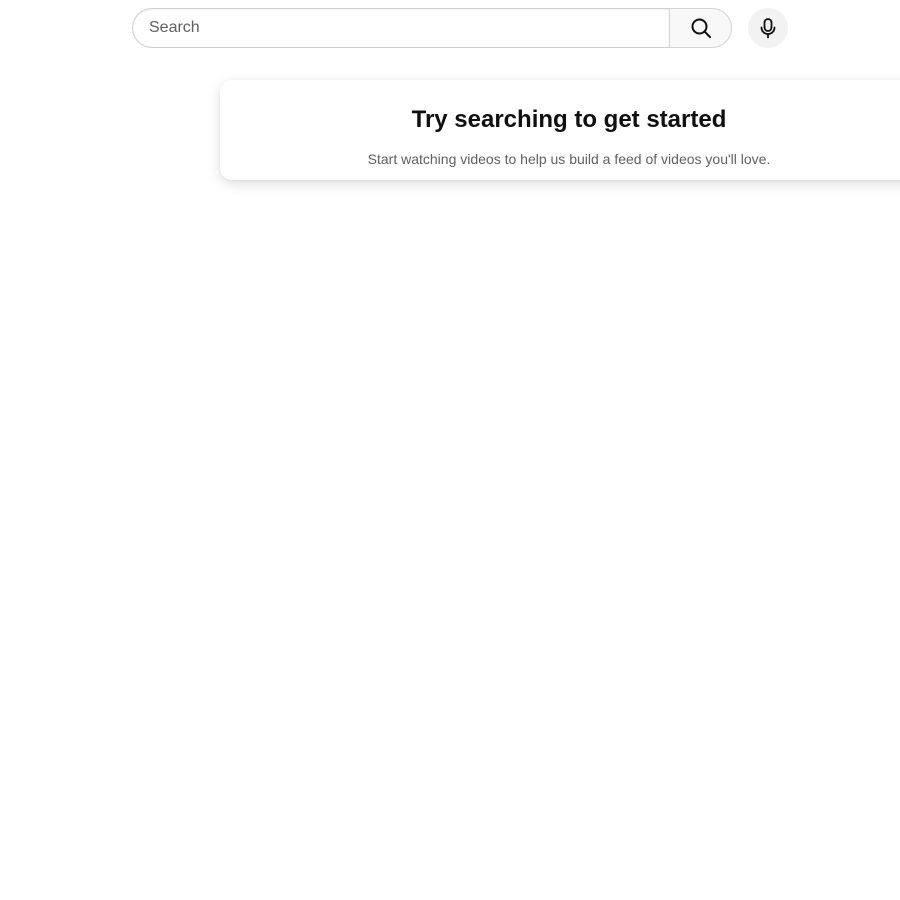 The width and height of the screenshot is (900, 900). I want to click on search-box, so click(432, 28).